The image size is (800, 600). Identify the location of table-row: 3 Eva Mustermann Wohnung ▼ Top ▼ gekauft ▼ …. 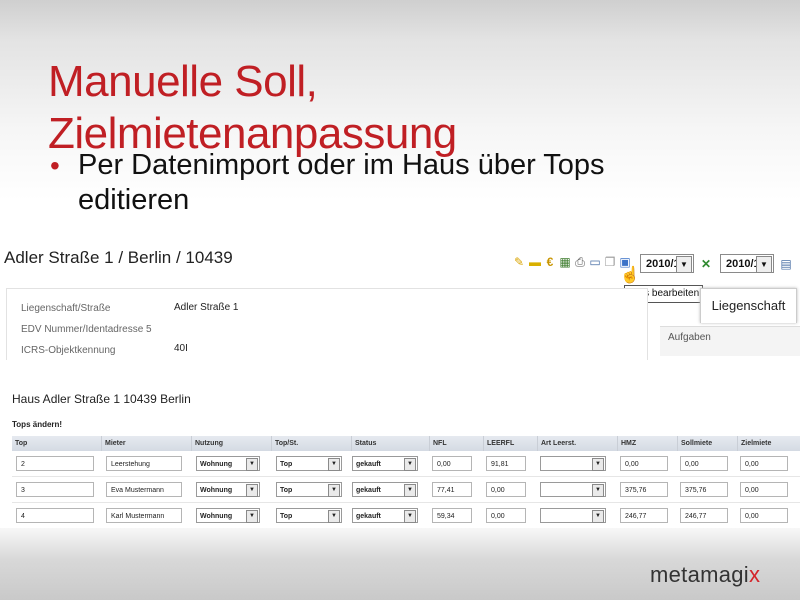
(406, 490).